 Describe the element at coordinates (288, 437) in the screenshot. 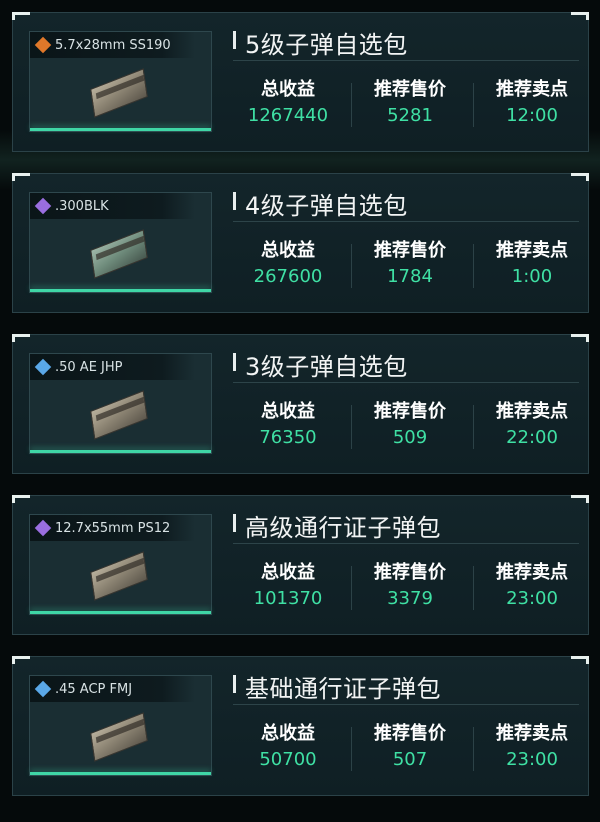

I see `stat-value: 76350` at that location.